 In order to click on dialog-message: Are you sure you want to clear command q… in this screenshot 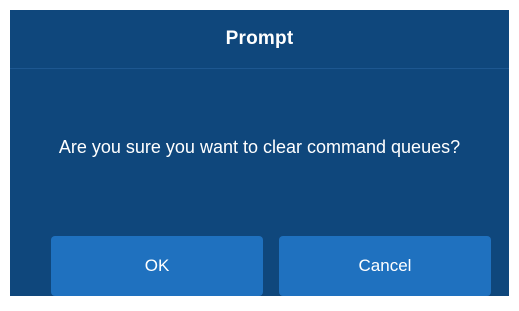, I will do `click(259, 147)`.